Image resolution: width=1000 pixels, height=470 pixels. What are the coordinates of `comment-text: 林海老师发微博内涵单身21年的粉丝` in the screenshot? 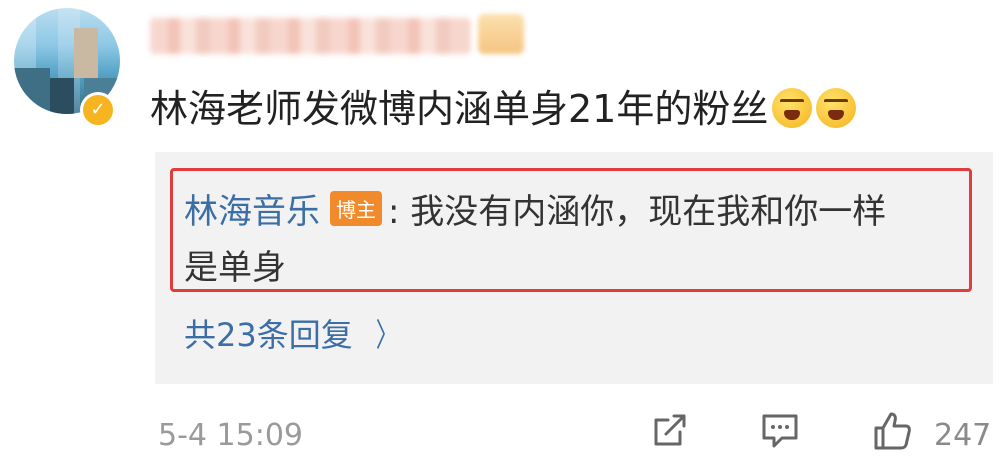 It's located at (503, 105).